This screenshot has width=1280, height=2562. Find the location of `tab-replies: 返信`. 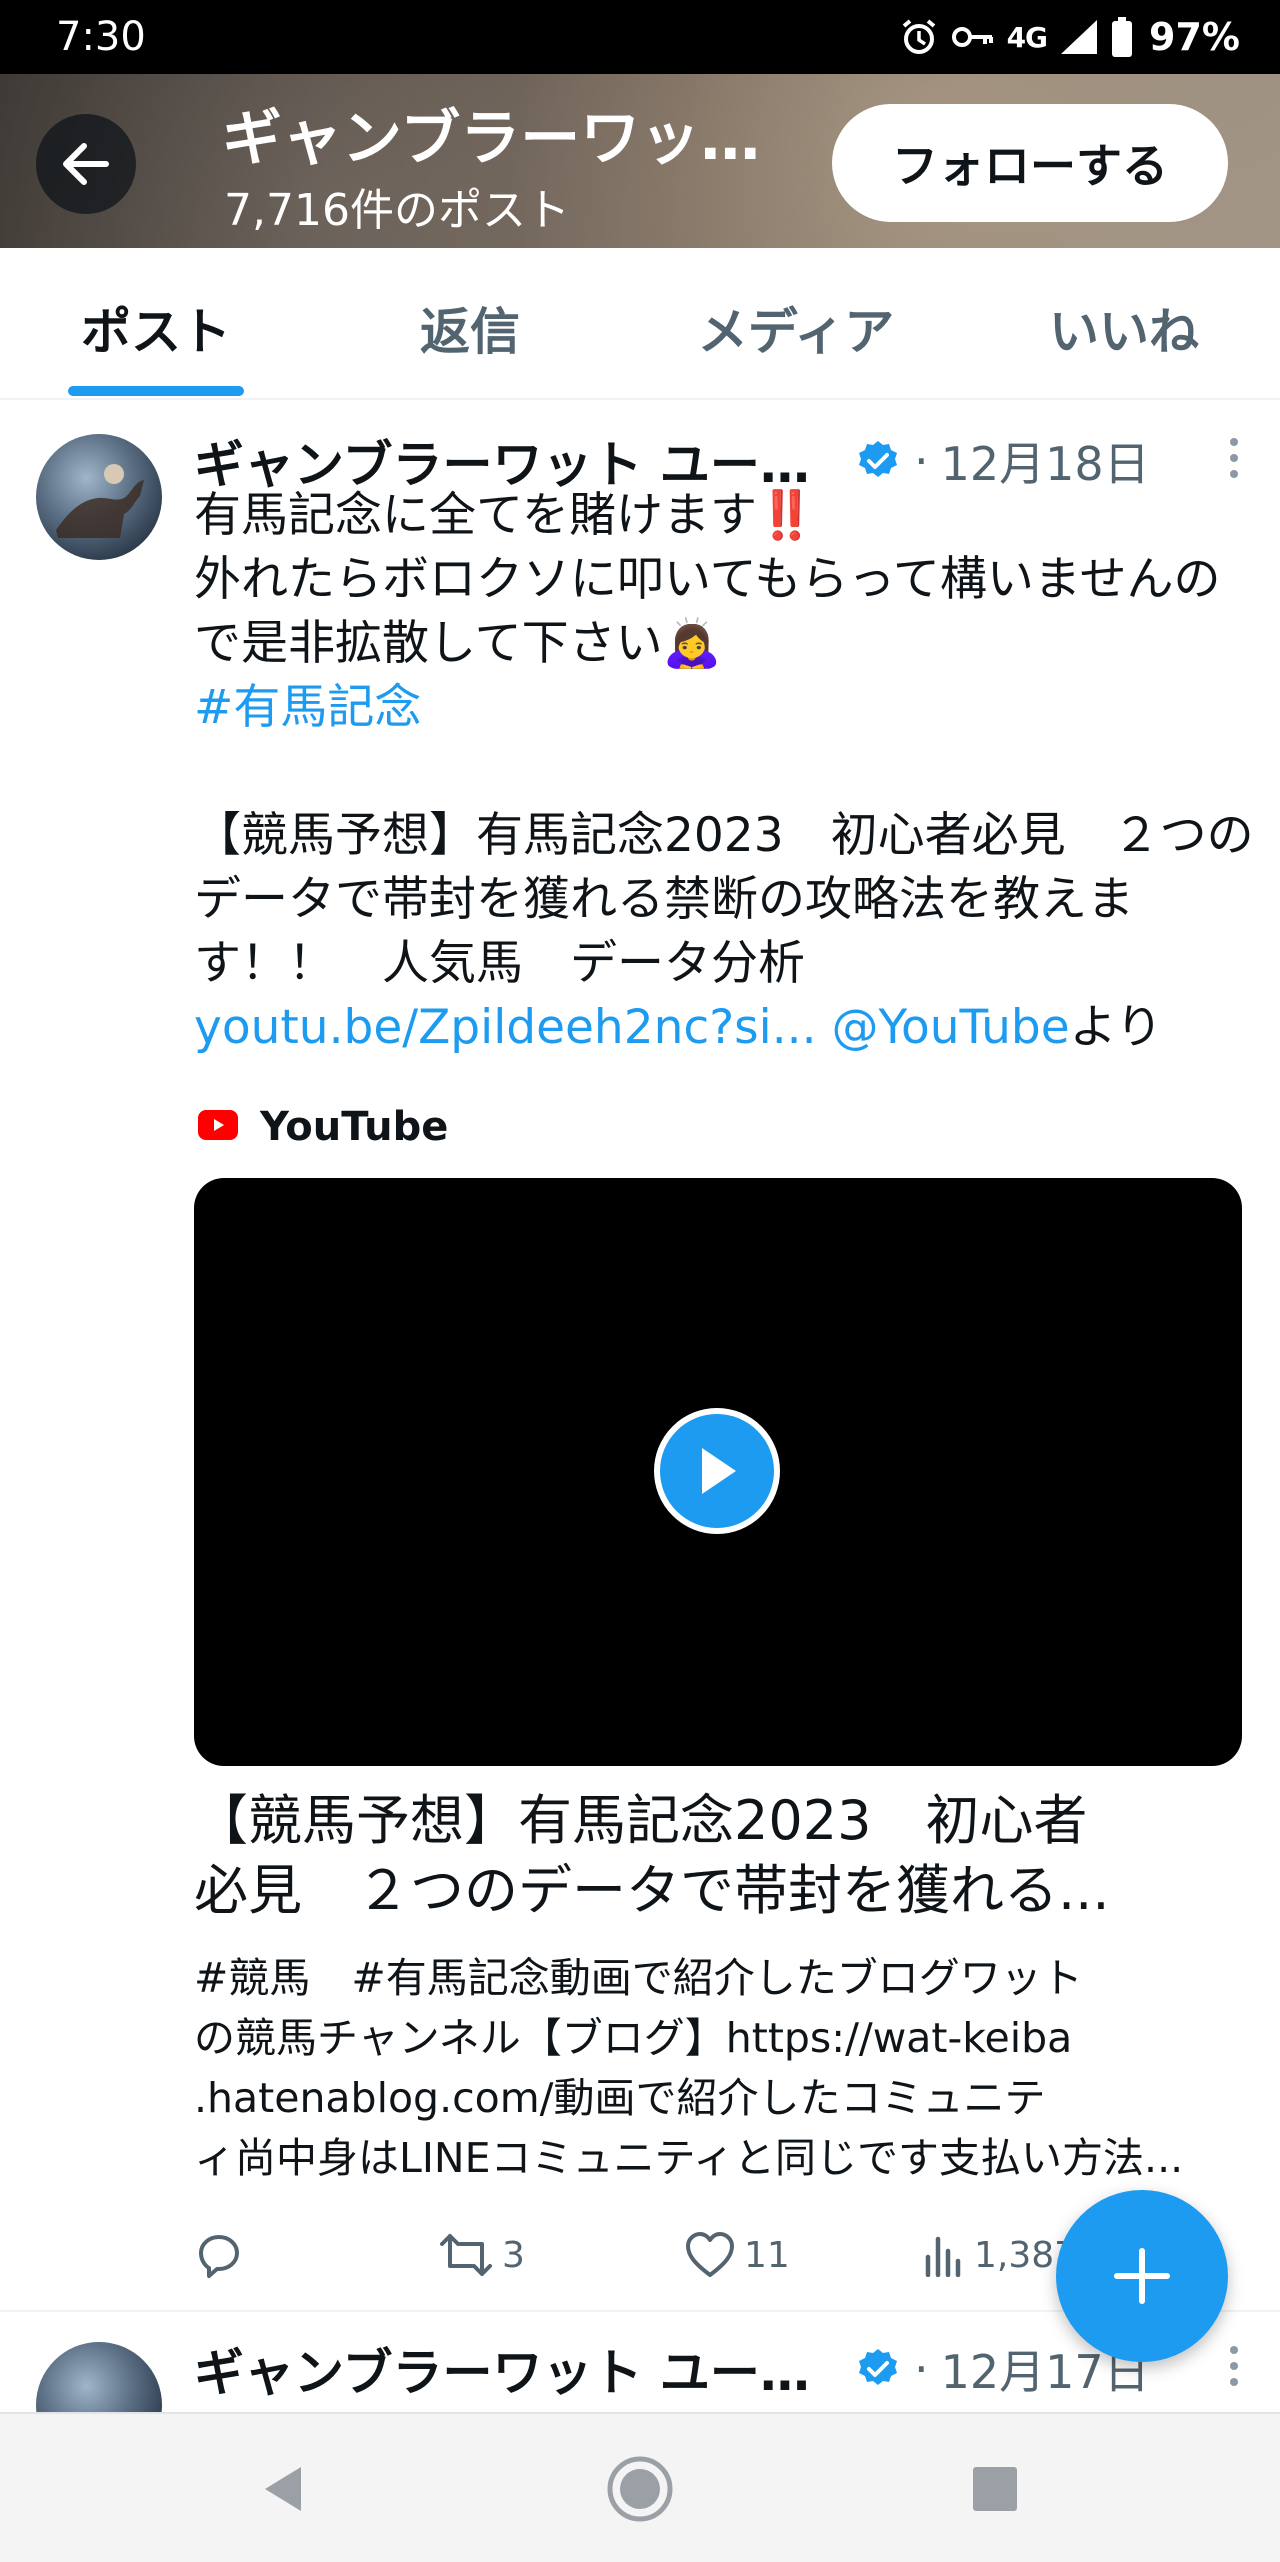

tab-replies: 返信 is located at coordinates (470, 328).